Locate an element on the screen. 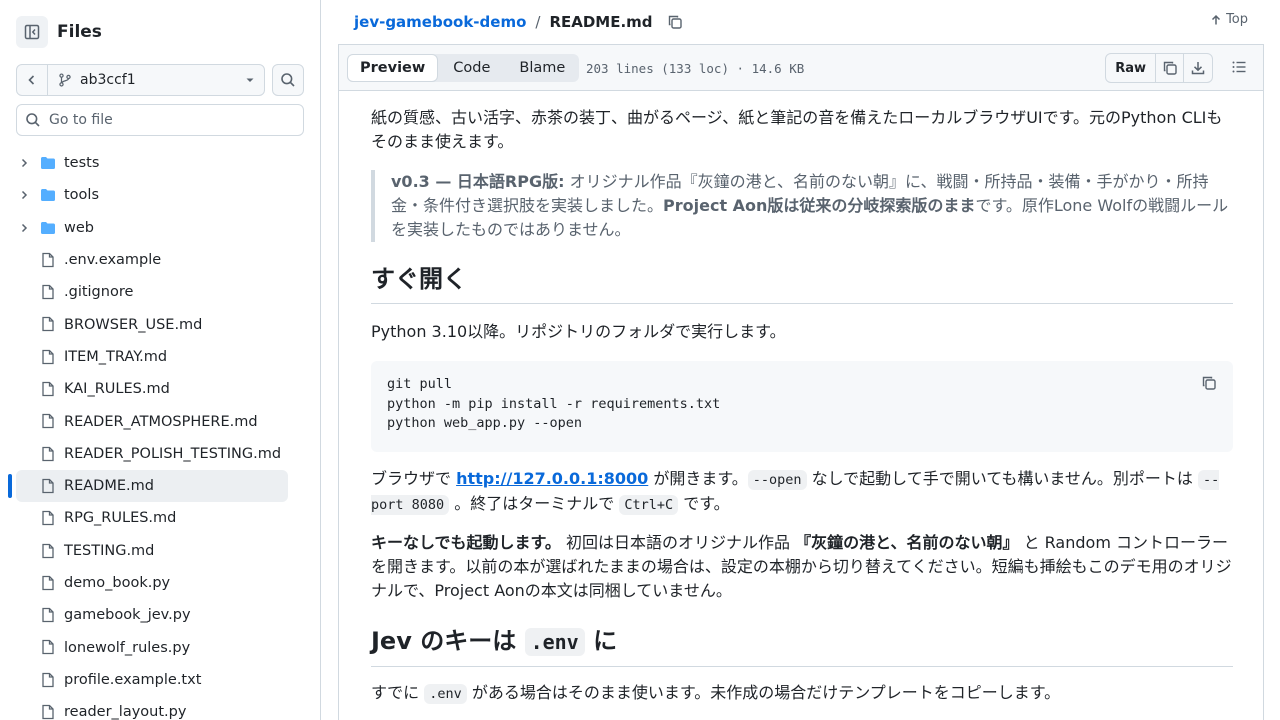 The image size is (1280, 720). tree-file-17: reader_layout.py is located at coordinates (160, 708).